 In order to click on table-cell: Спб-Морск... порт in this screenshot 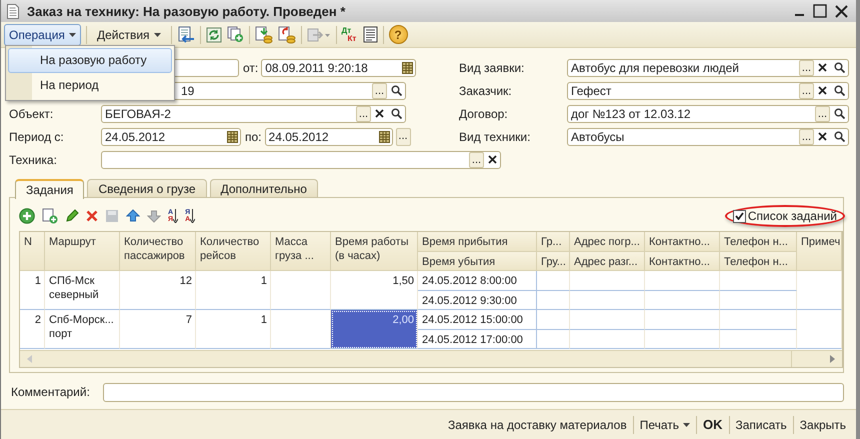, I will do `click(82, 329)`.